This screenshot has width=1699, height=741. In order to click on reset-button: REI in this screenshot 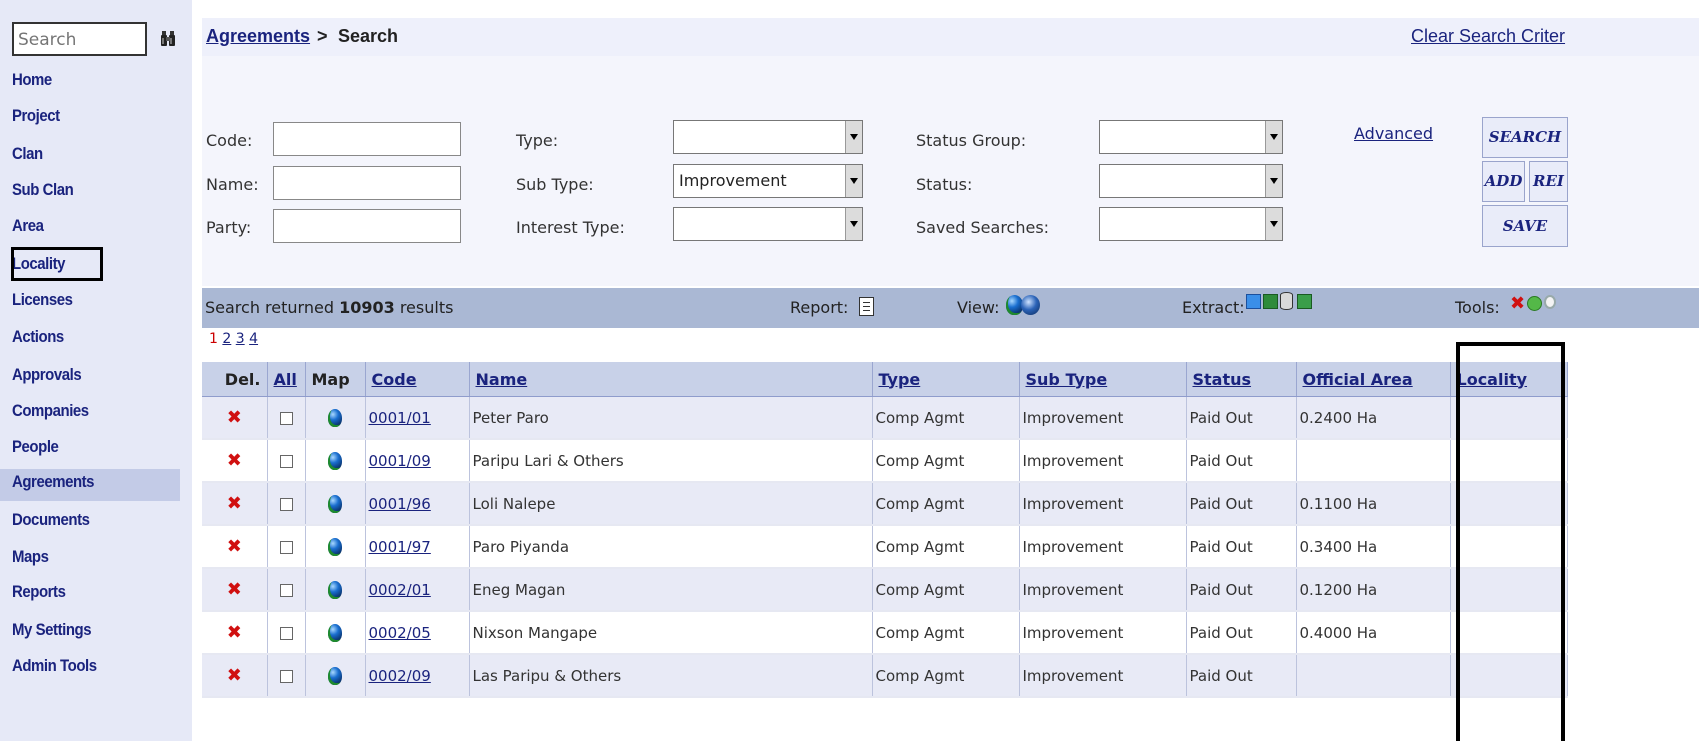, I will do `click(1548, 181)`.